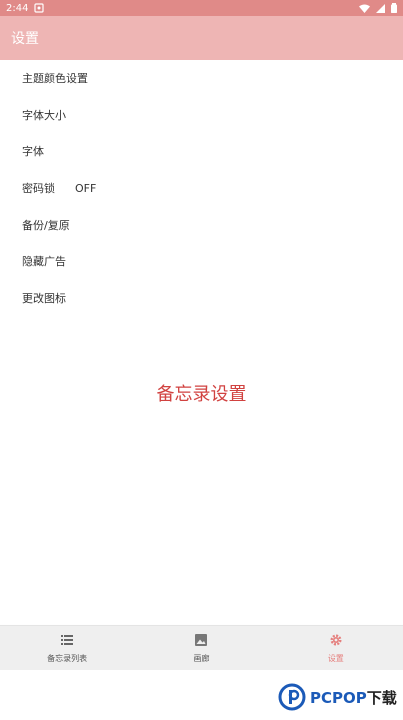 The width and height of the screenshot is (403, 720). Describe the element at coordinates (364, 8) in the screenshot. I see `wifi-icon` at that location.